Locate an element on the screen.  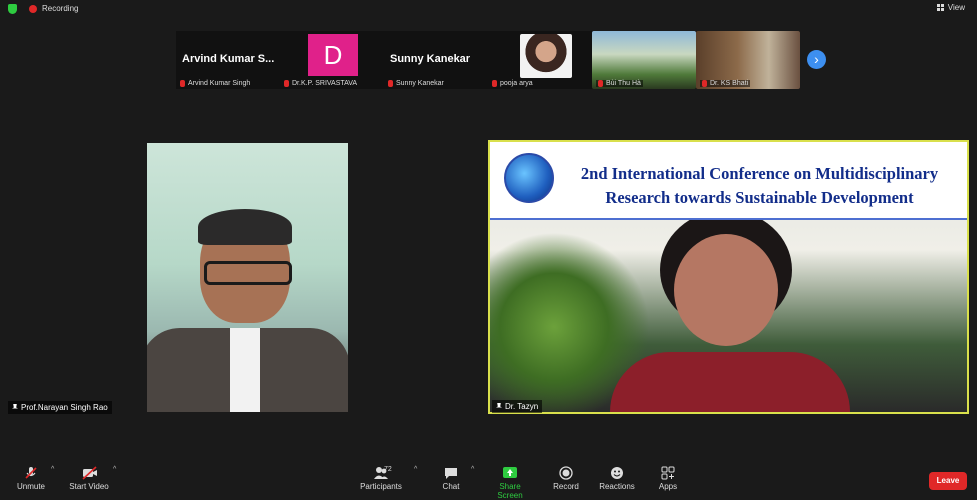
view-label: View is located at coordinates (956, 7).